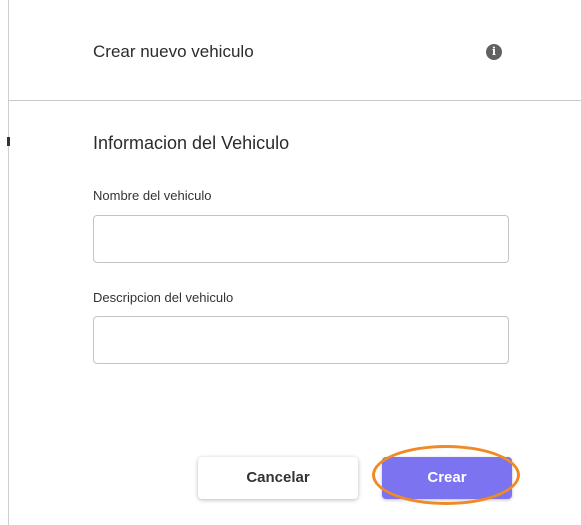 The width and height of the screenshot is (581, 525). I want to click on cancel-button: Cancelar, so click(278, 478).